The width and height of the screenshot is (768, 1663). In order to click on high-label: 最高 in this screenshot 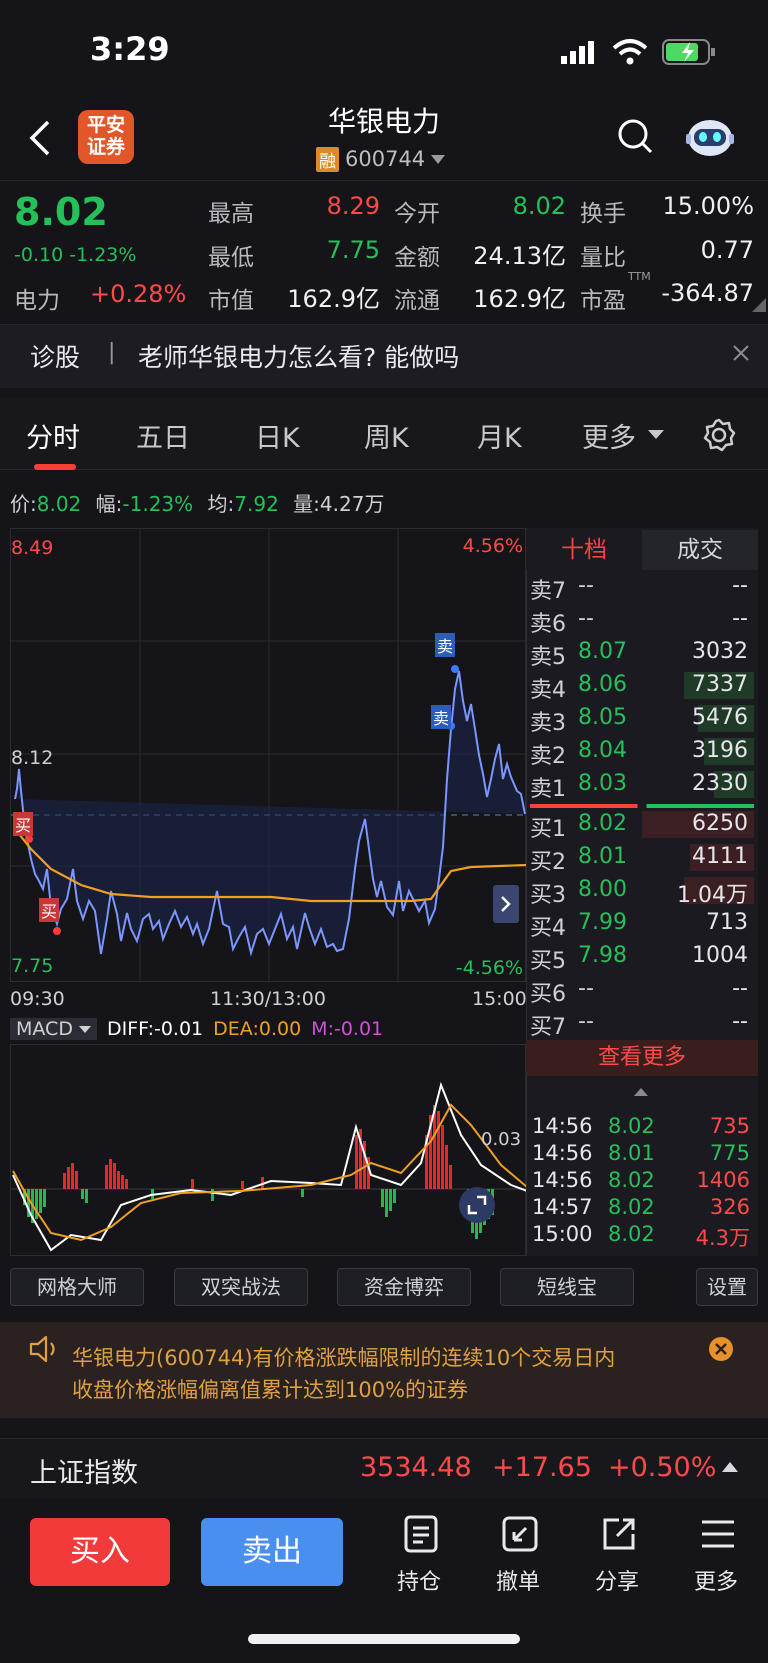, I will do `click(231, 214)`.